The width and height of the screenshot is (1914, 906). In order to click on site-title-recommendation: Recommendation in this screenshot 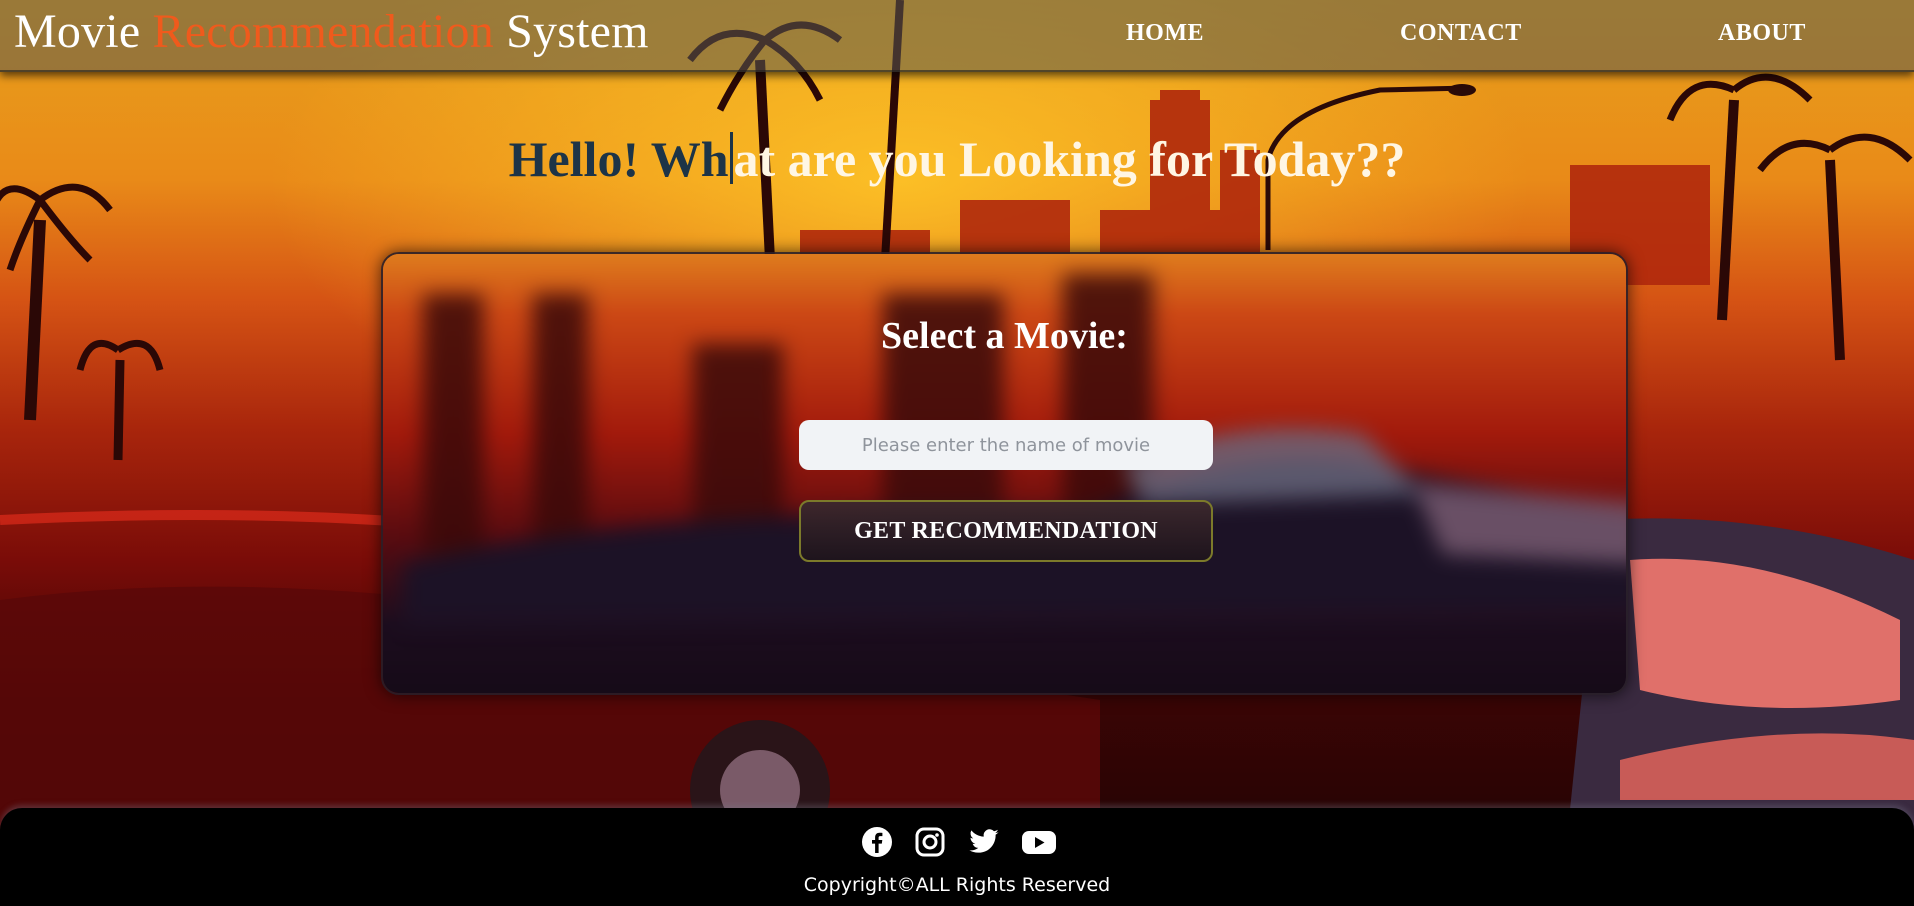, I will do `click(323, 31)`.